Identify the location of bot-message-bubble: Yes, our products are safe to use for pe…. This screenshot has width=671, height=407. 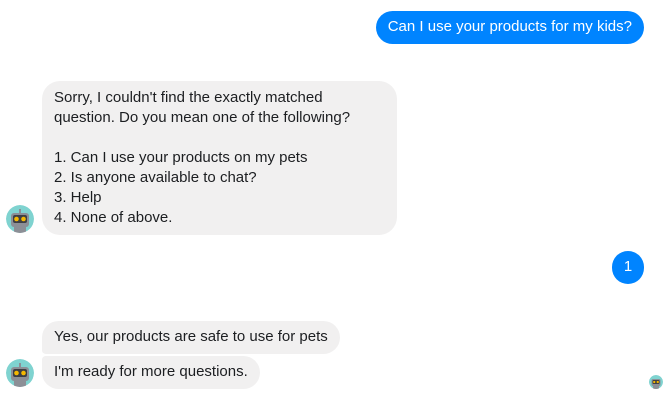
(191, 337).